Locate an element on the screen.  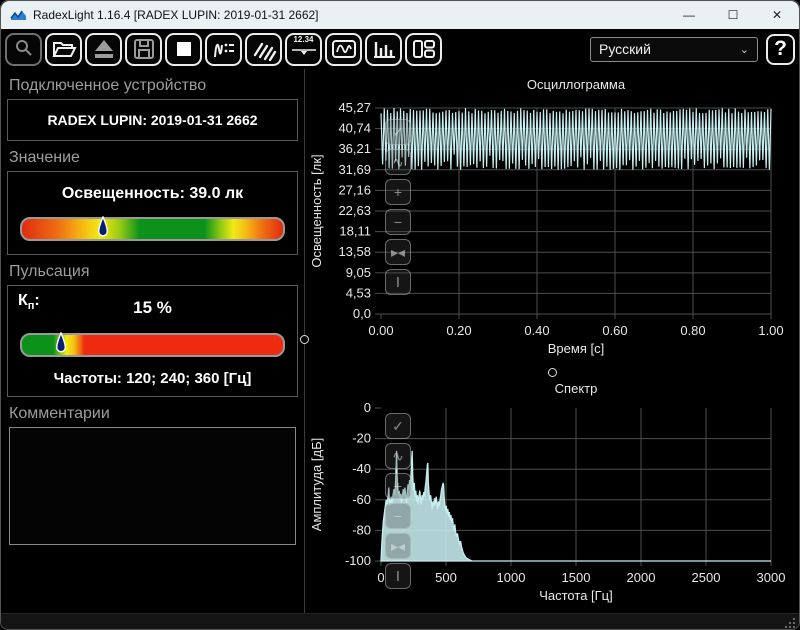
kp-label: Кп: is located at coordinates (29, 302).